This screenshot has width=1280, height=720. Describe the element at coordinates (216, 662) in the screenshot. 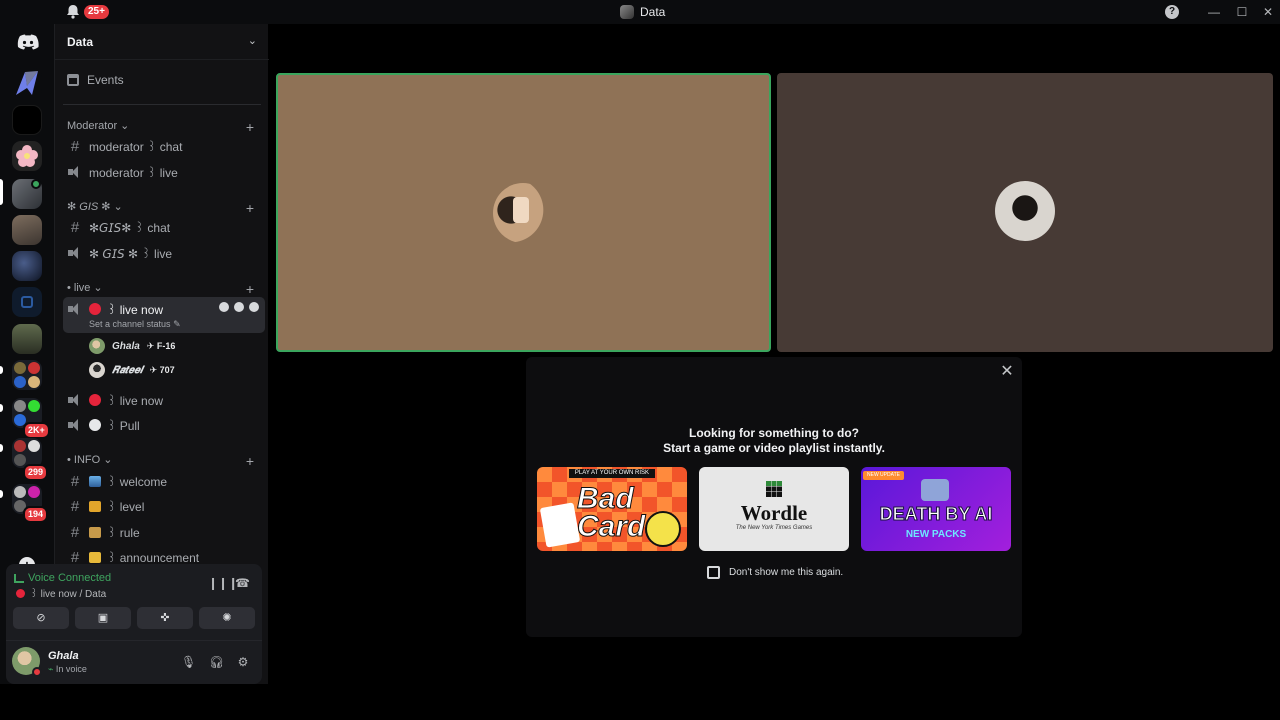

I see `headphones-icon: 🎧︎` at that location.